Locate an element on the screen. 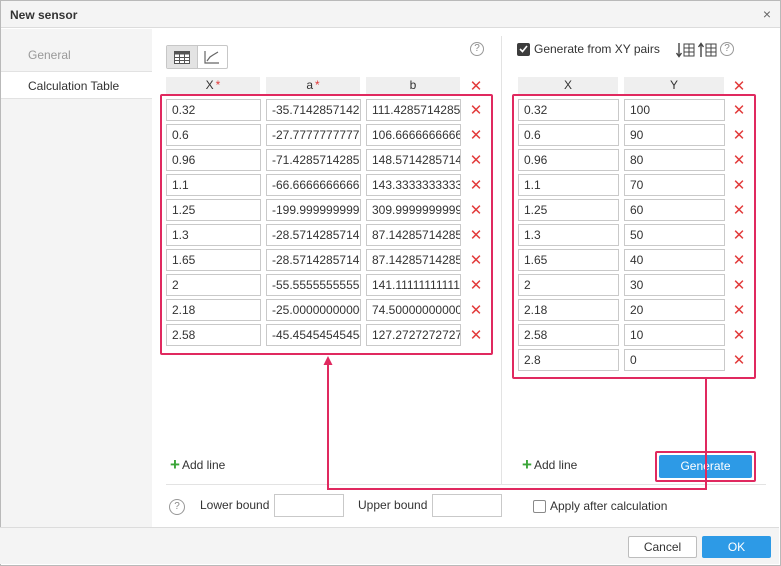  chart-view-button is located at coordinates (211, 57).